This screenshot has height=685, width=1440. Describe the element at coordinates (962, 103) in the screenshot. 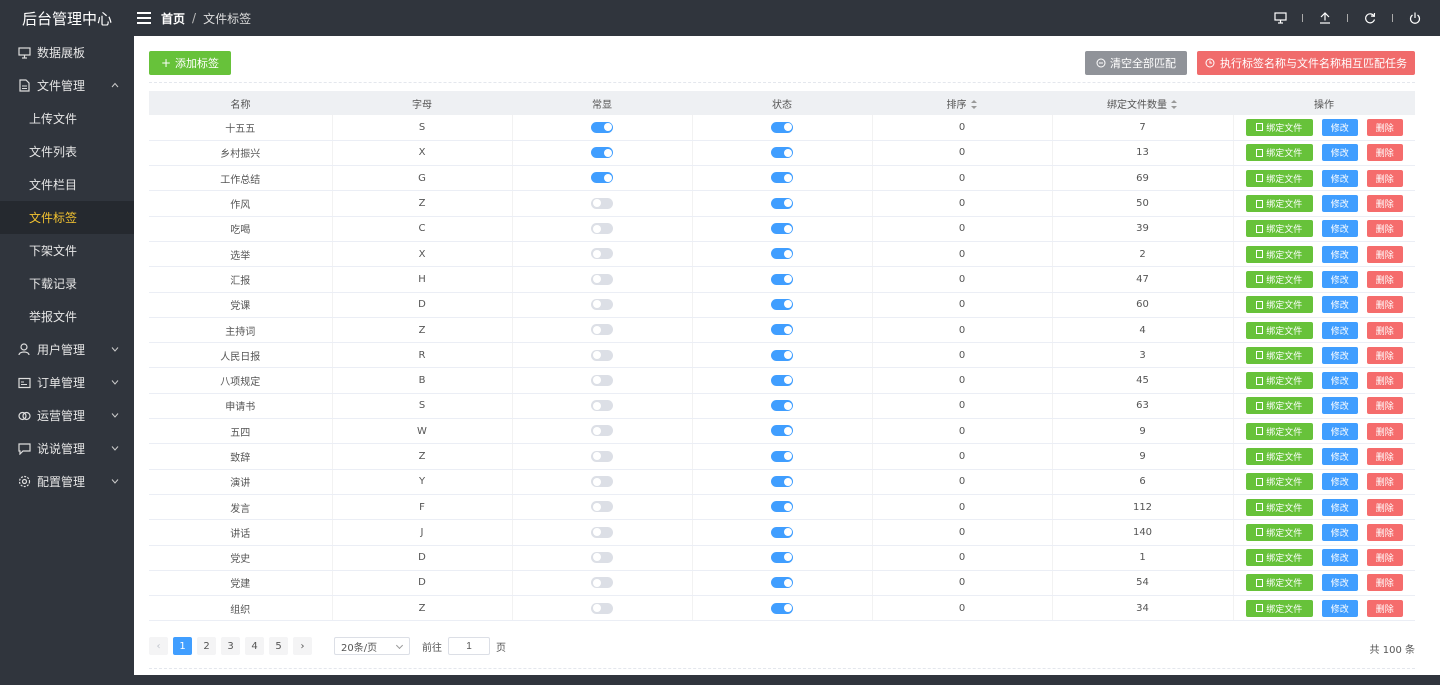

I see `column-header-order: 排序` at that location.